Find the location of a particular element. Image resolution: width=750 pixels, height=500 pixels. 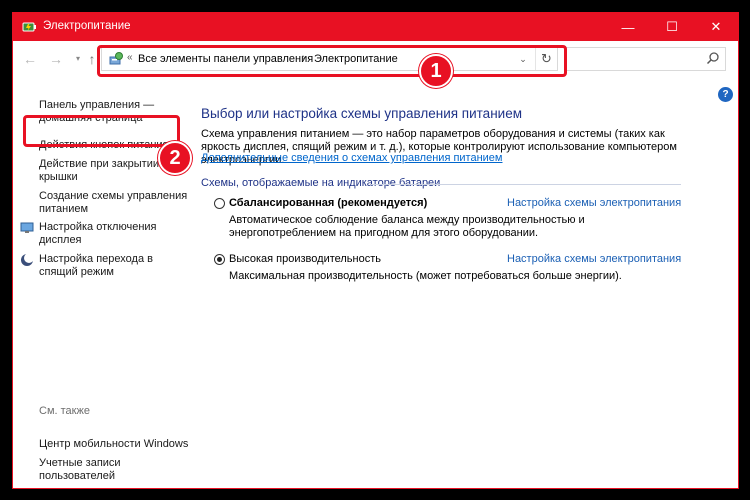

plan-name-balanced: Сбалансированная (рекомендуется) is located at coordinates (328, 203).